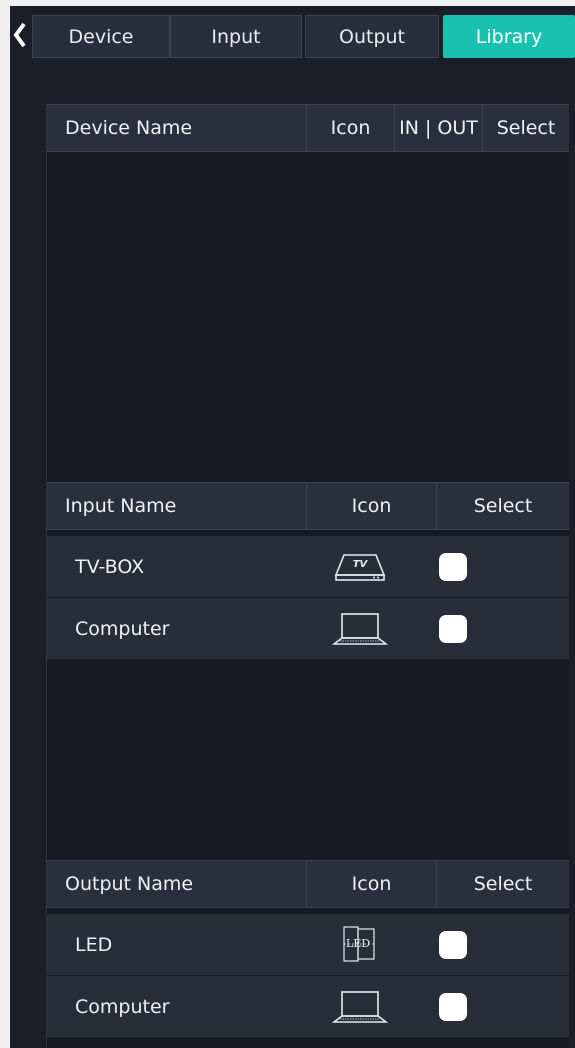  What do you see at coordinates (372, 36) in the screenshot?
I see `tab-output: Output` at bounding box center [372, 36].